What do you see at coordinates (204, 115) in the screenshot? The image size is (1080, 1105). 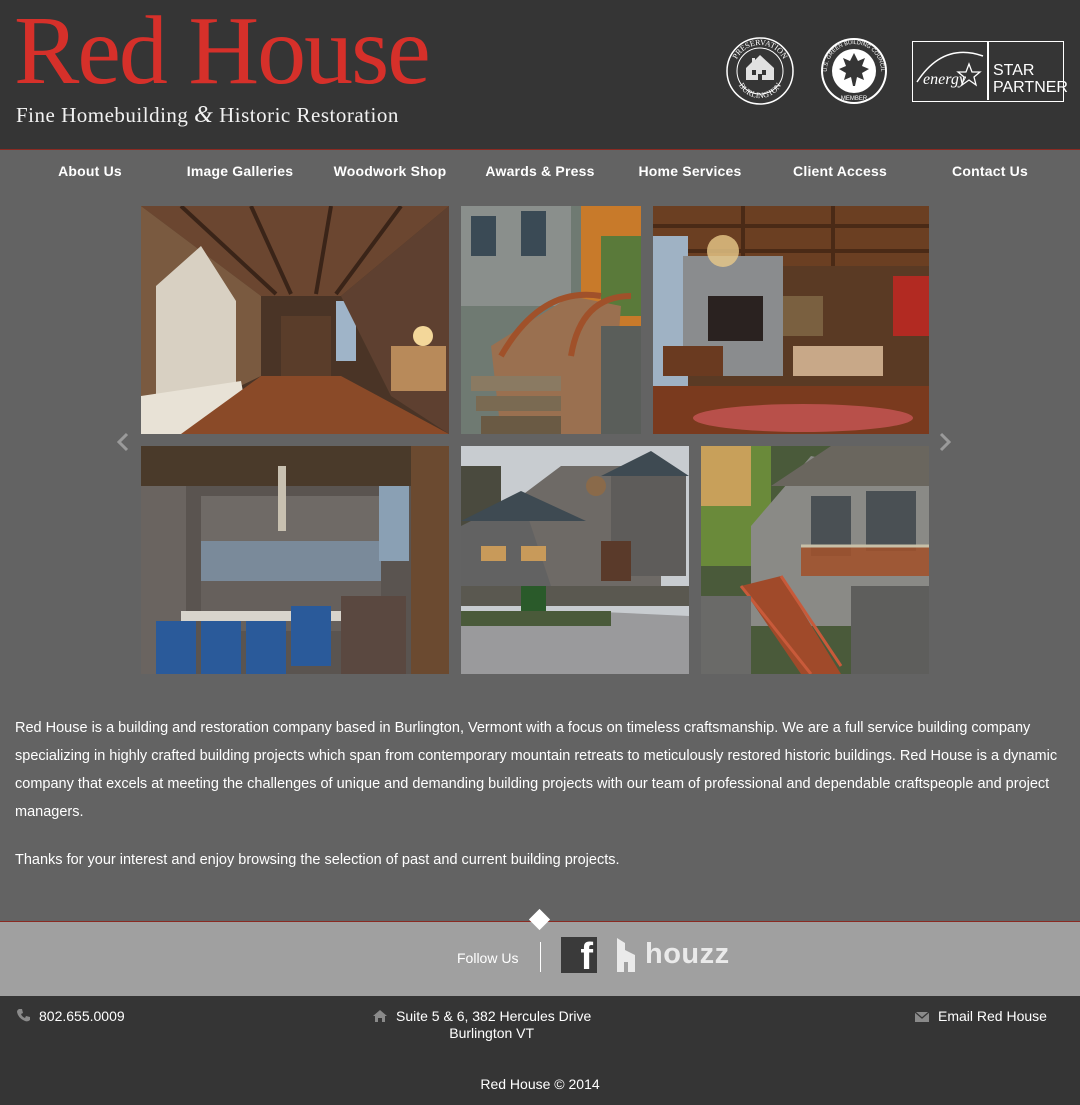 I see `tagline-ampersand: &` at bounding box center [204, 115].